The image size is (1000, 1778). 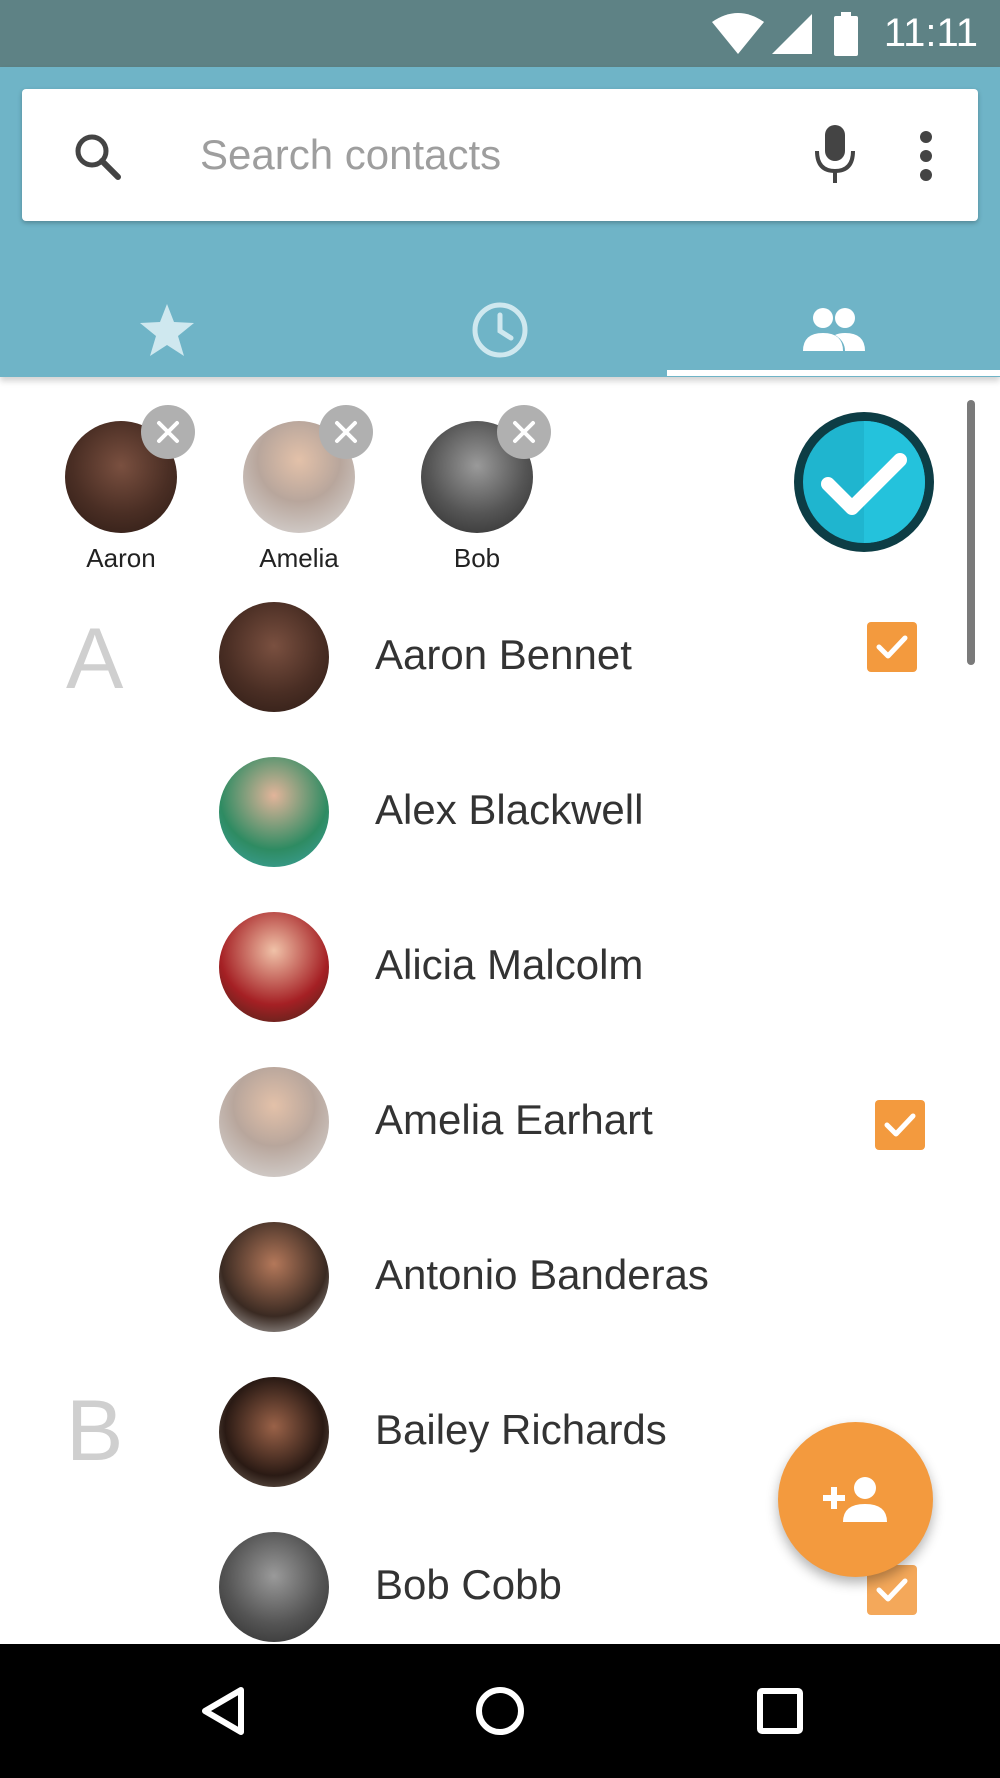 I want to click on add-contact-button, so click(x=855, y=1499).